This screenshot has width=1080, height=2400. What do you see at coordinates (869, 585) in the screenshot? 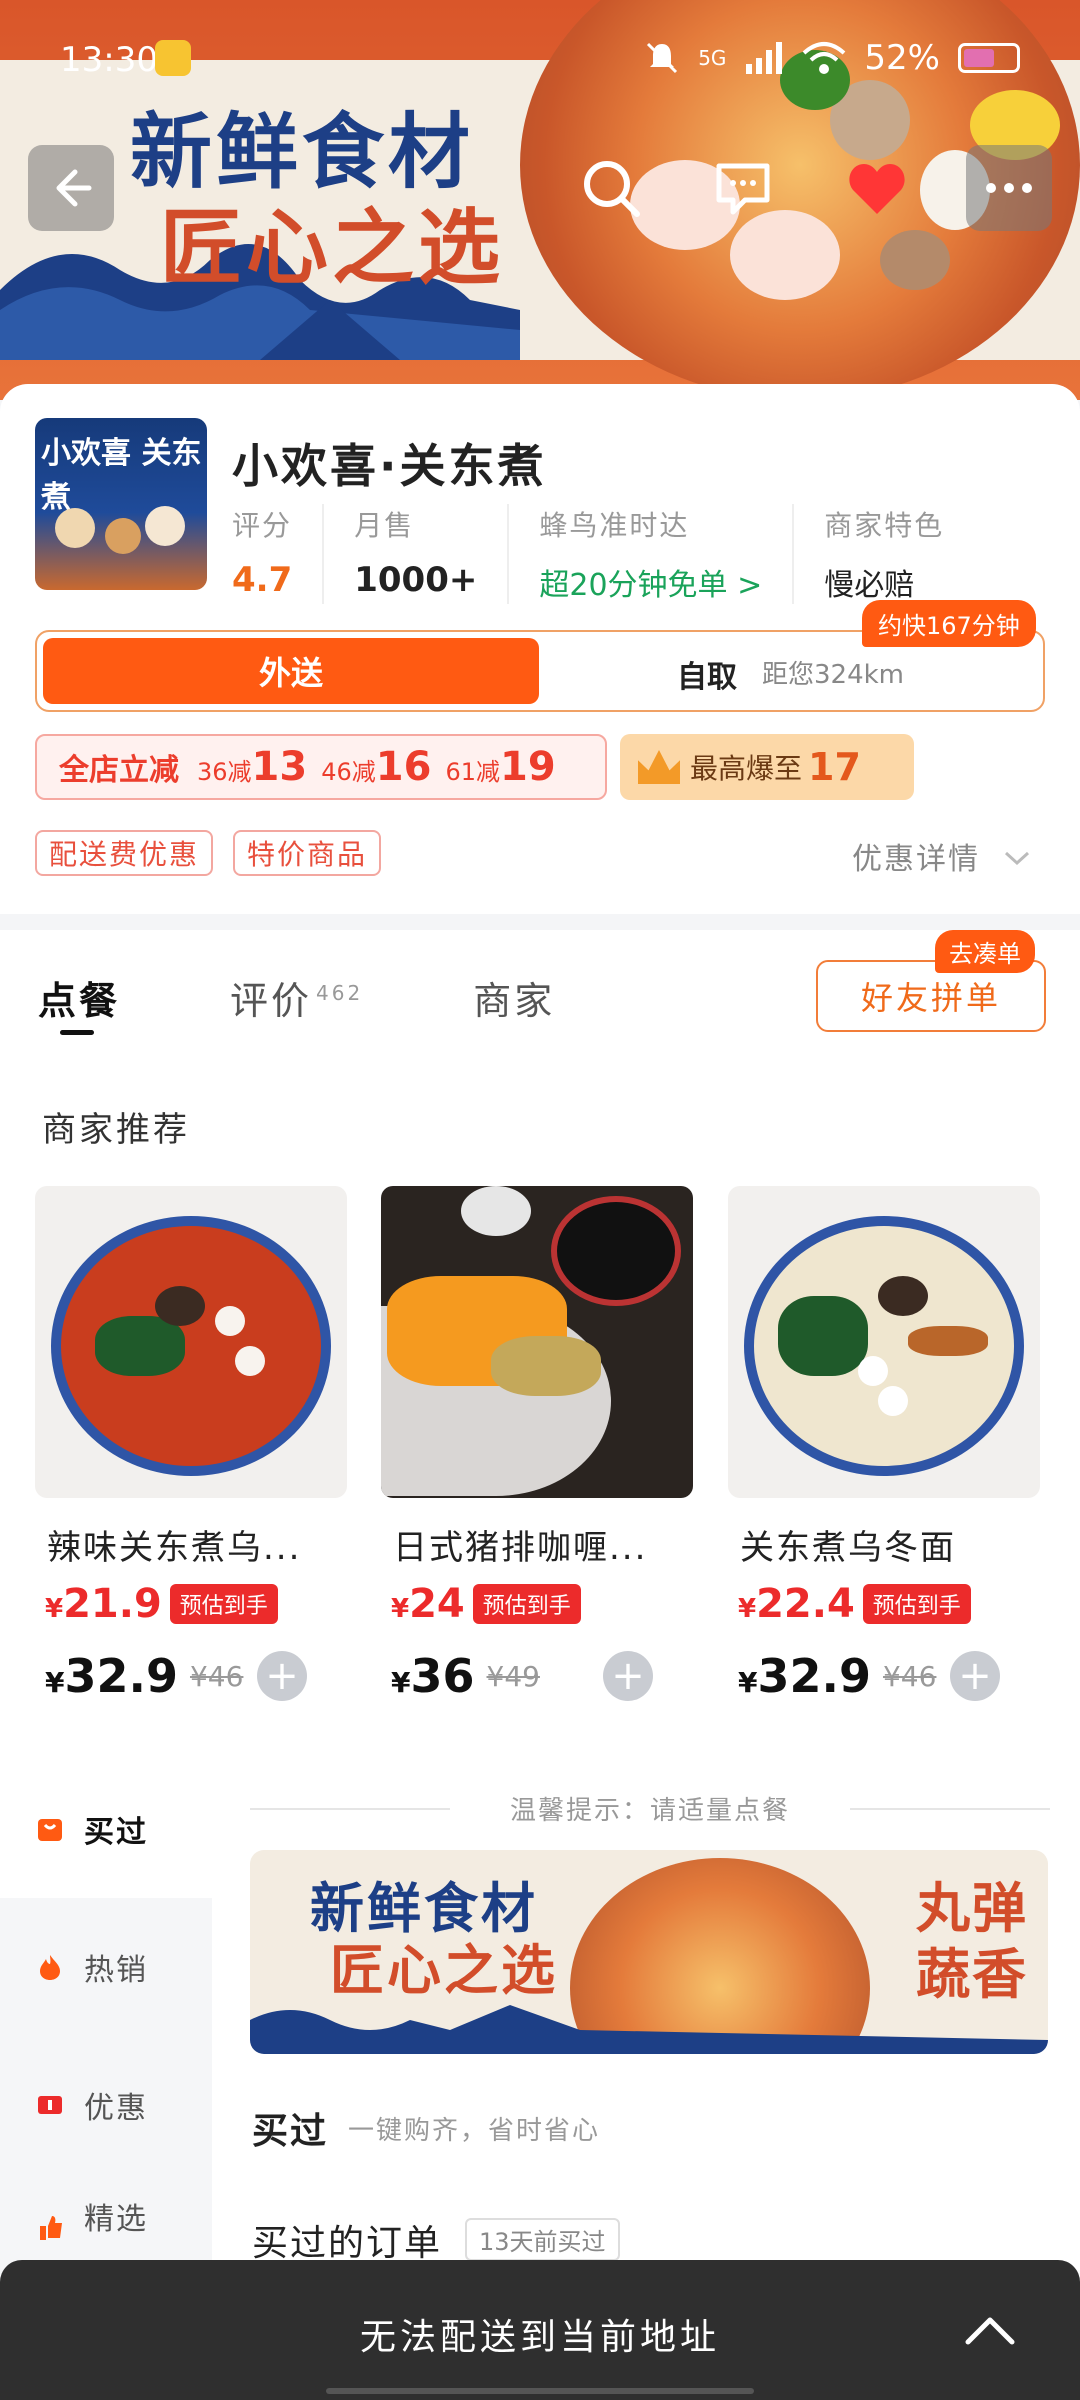
I see `feature-value: 慢必赔` at bounding box center [869, 585].